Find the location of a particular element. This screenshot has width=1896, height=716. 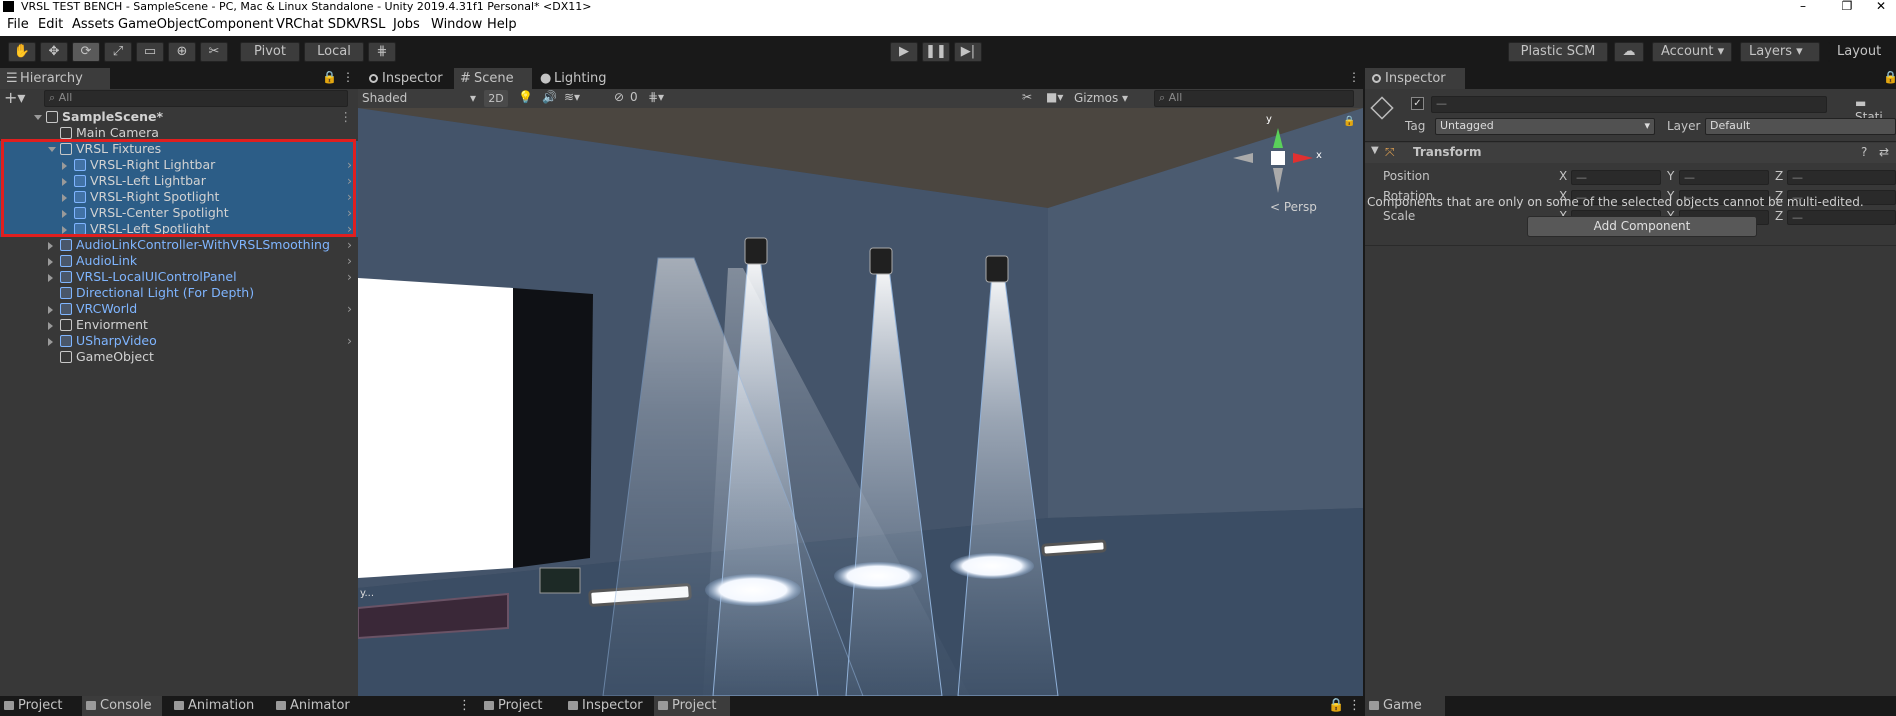

scale-z-field: — is located at coordinates (1841, 217).